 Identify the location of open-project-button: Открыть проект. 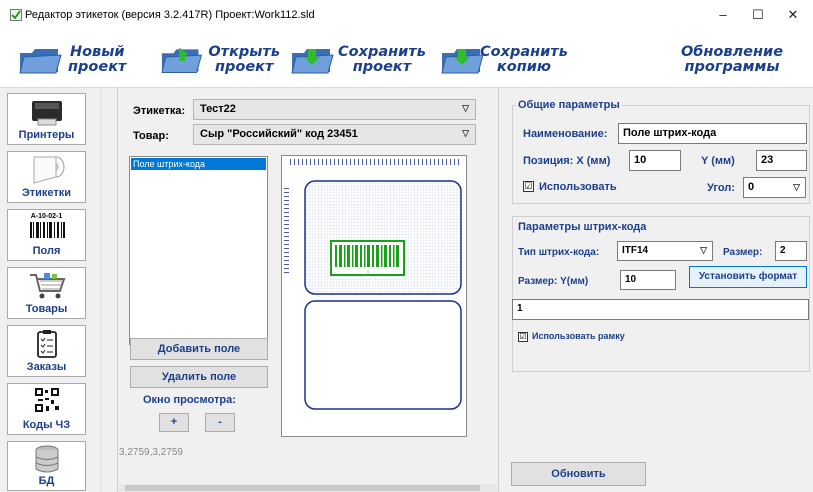
(220, 60).